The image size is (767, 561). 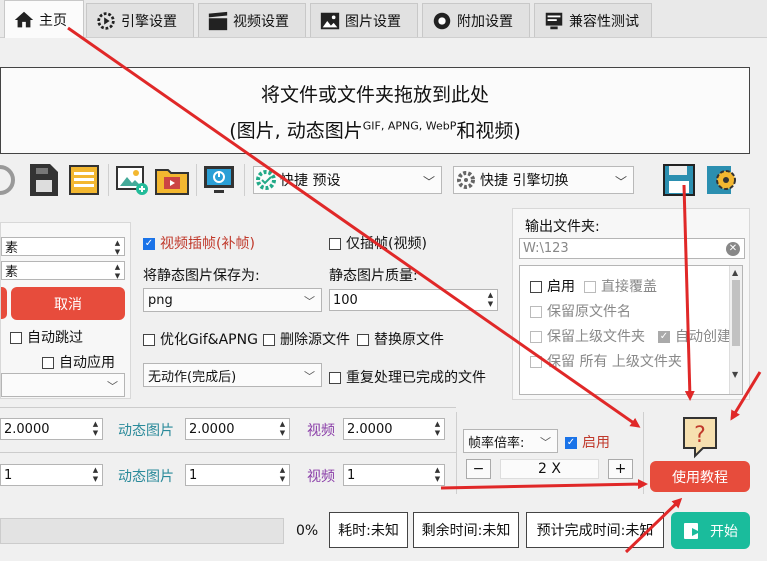 I want to click on replace-source-checkbox: 替换原文件, so click(x=400, y=339).